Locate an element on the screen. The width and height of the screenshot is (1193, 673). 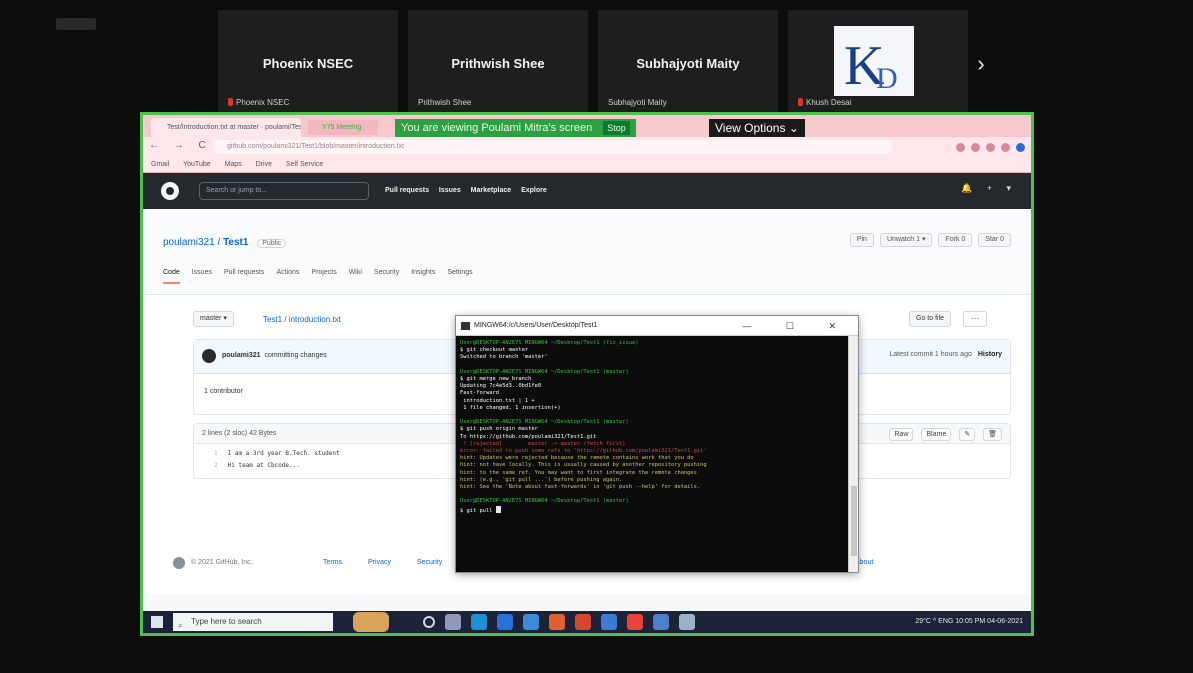
participant-name: Phoenix NSEC is located at coordinates (308, 63).